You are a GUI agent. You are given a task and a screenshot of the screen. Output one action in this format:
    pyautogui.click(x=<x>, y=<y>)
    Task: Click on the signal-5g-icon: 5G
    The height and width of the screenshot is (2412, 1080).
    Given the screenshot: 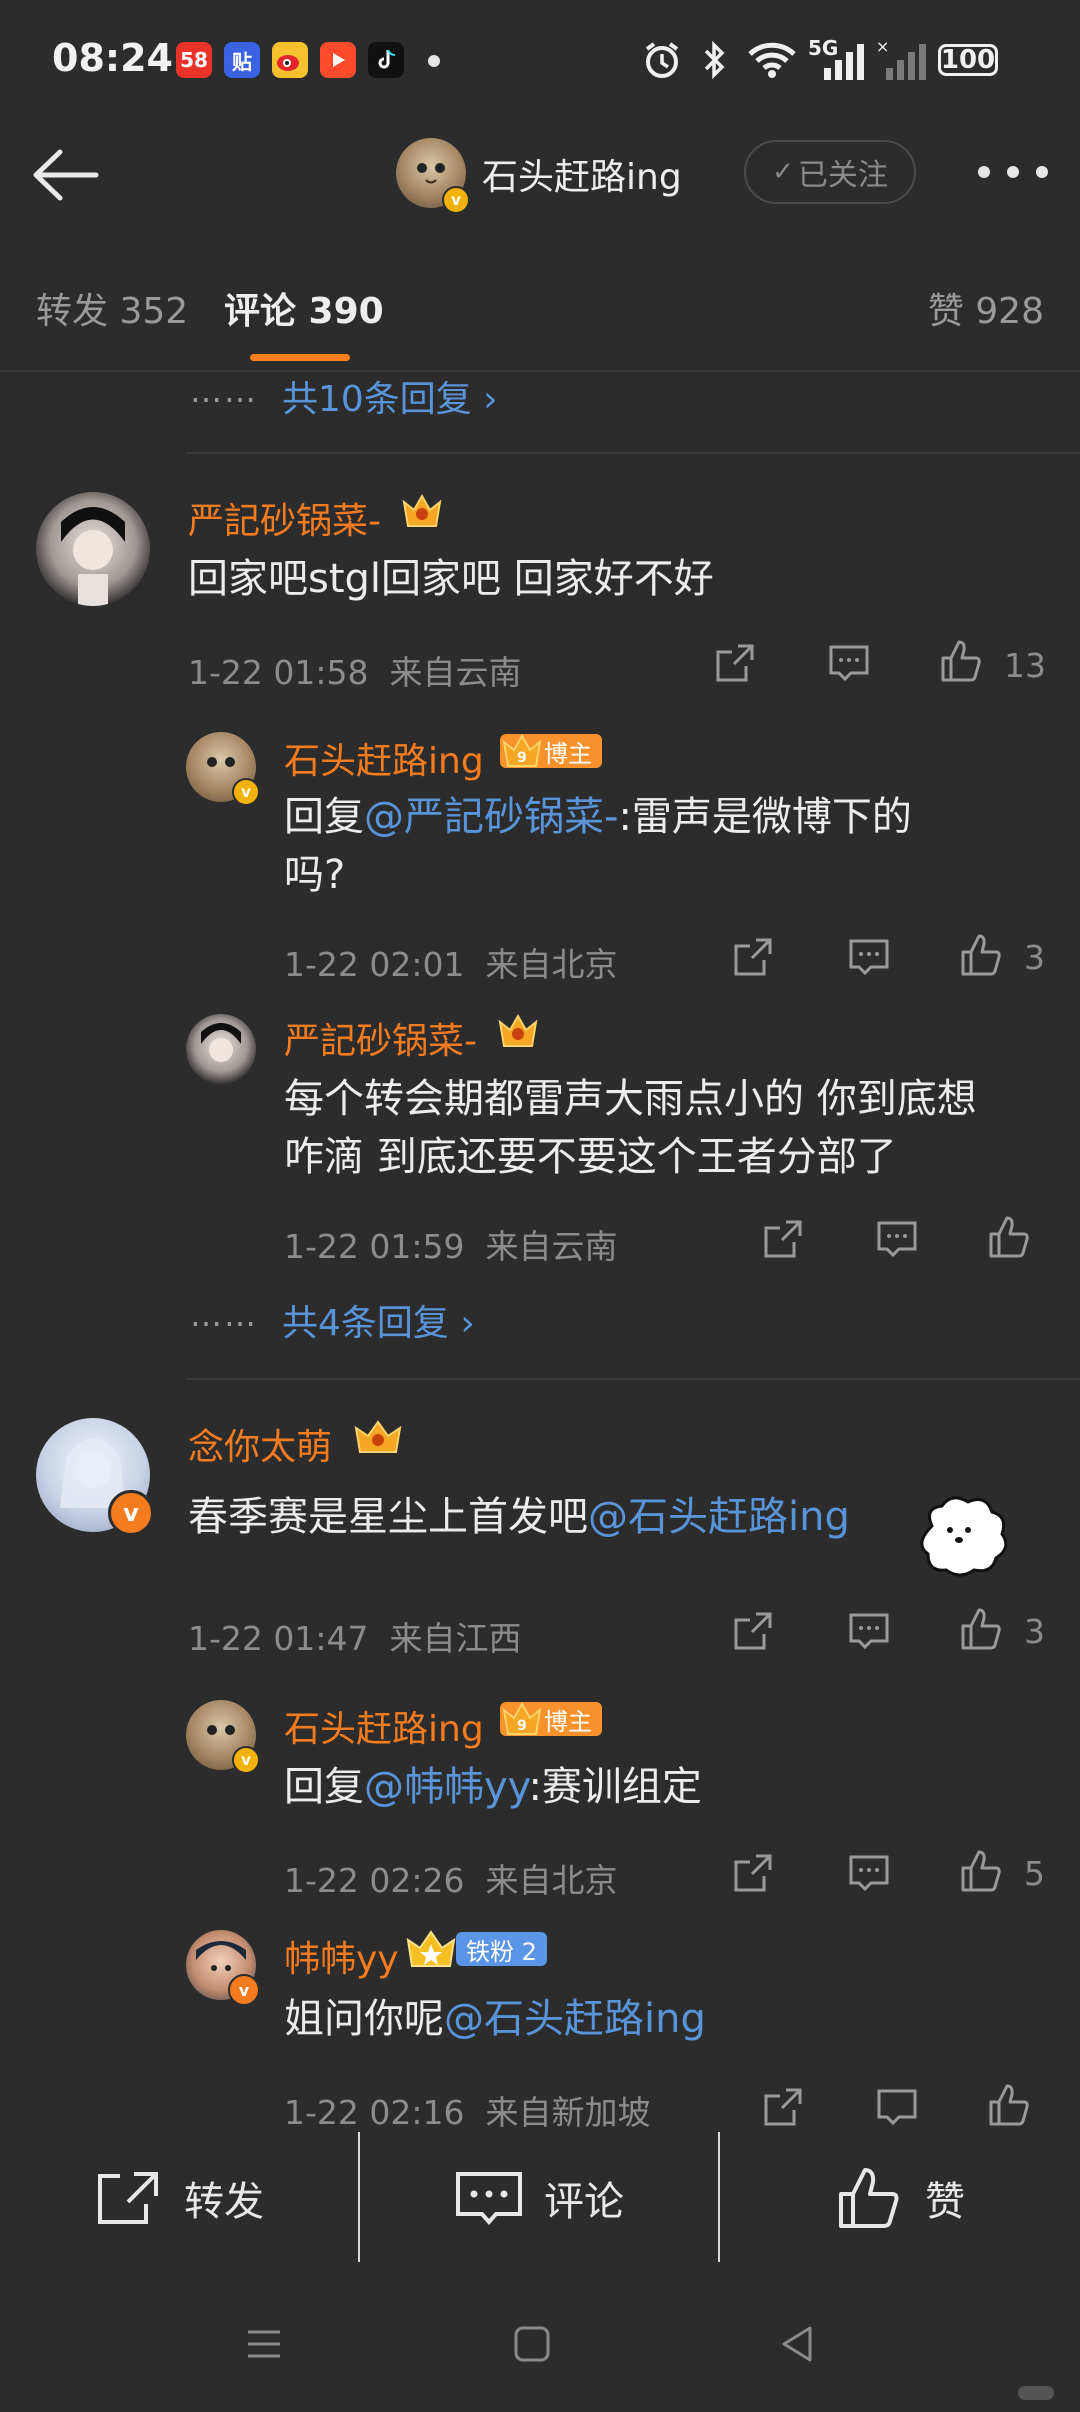 What is the action you would take?
    pyautogui.click(x=840, y=60)
    